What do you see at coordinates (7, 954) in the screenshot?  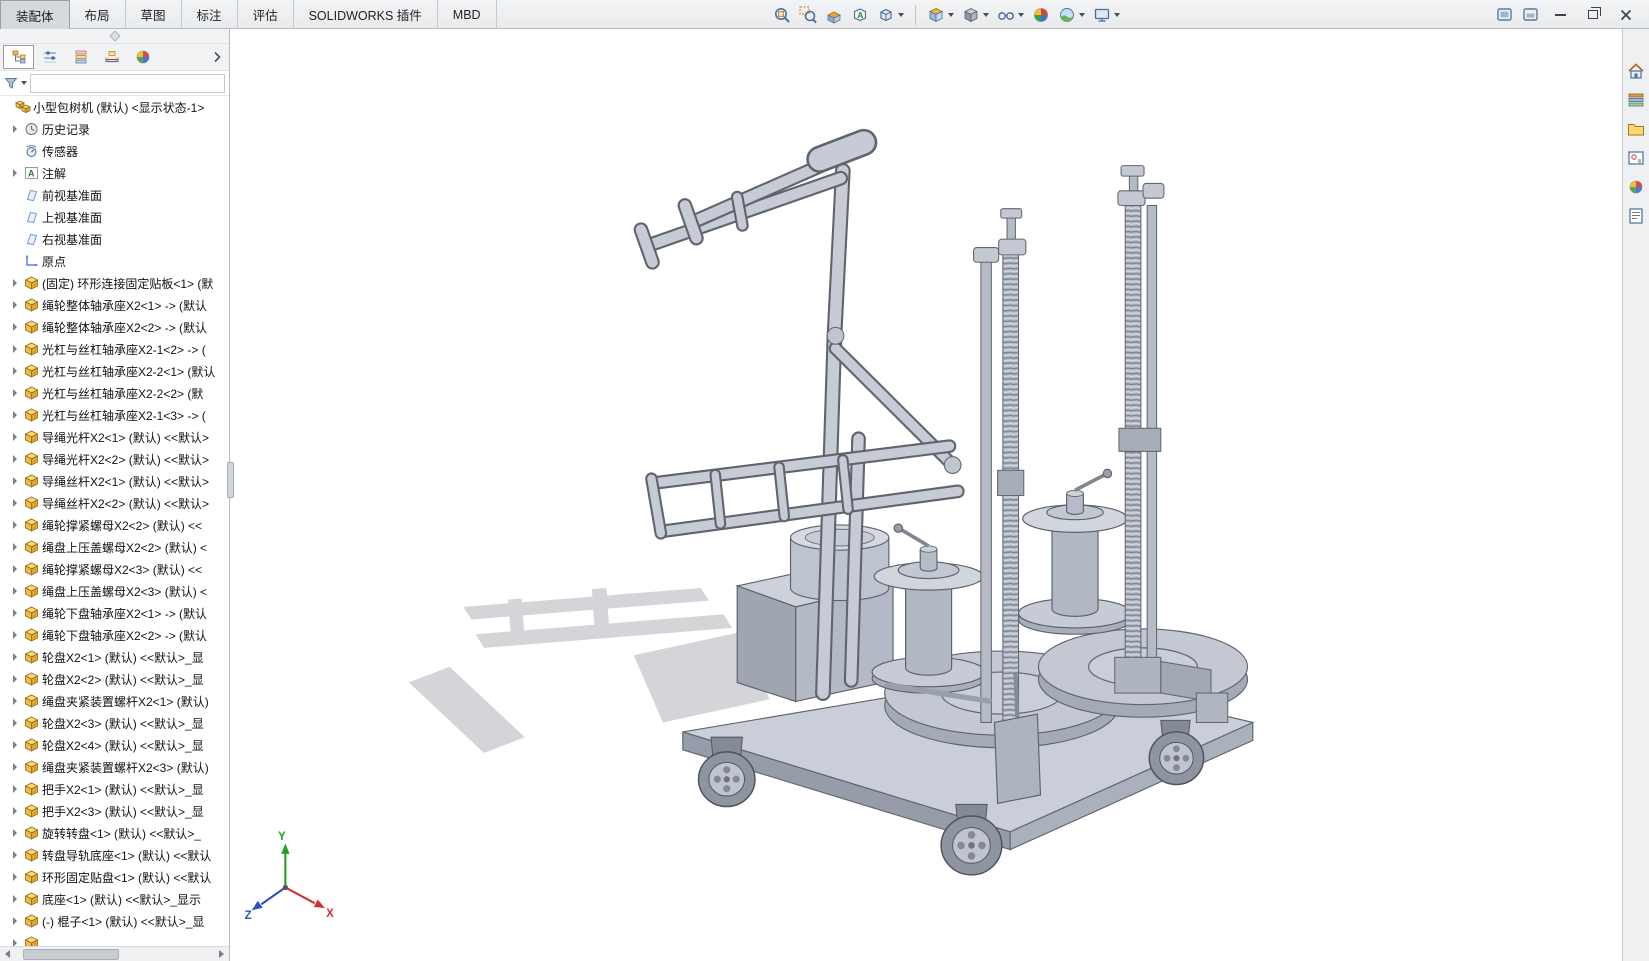 I see `scroll-left-button` at bounding box center [7, 954].